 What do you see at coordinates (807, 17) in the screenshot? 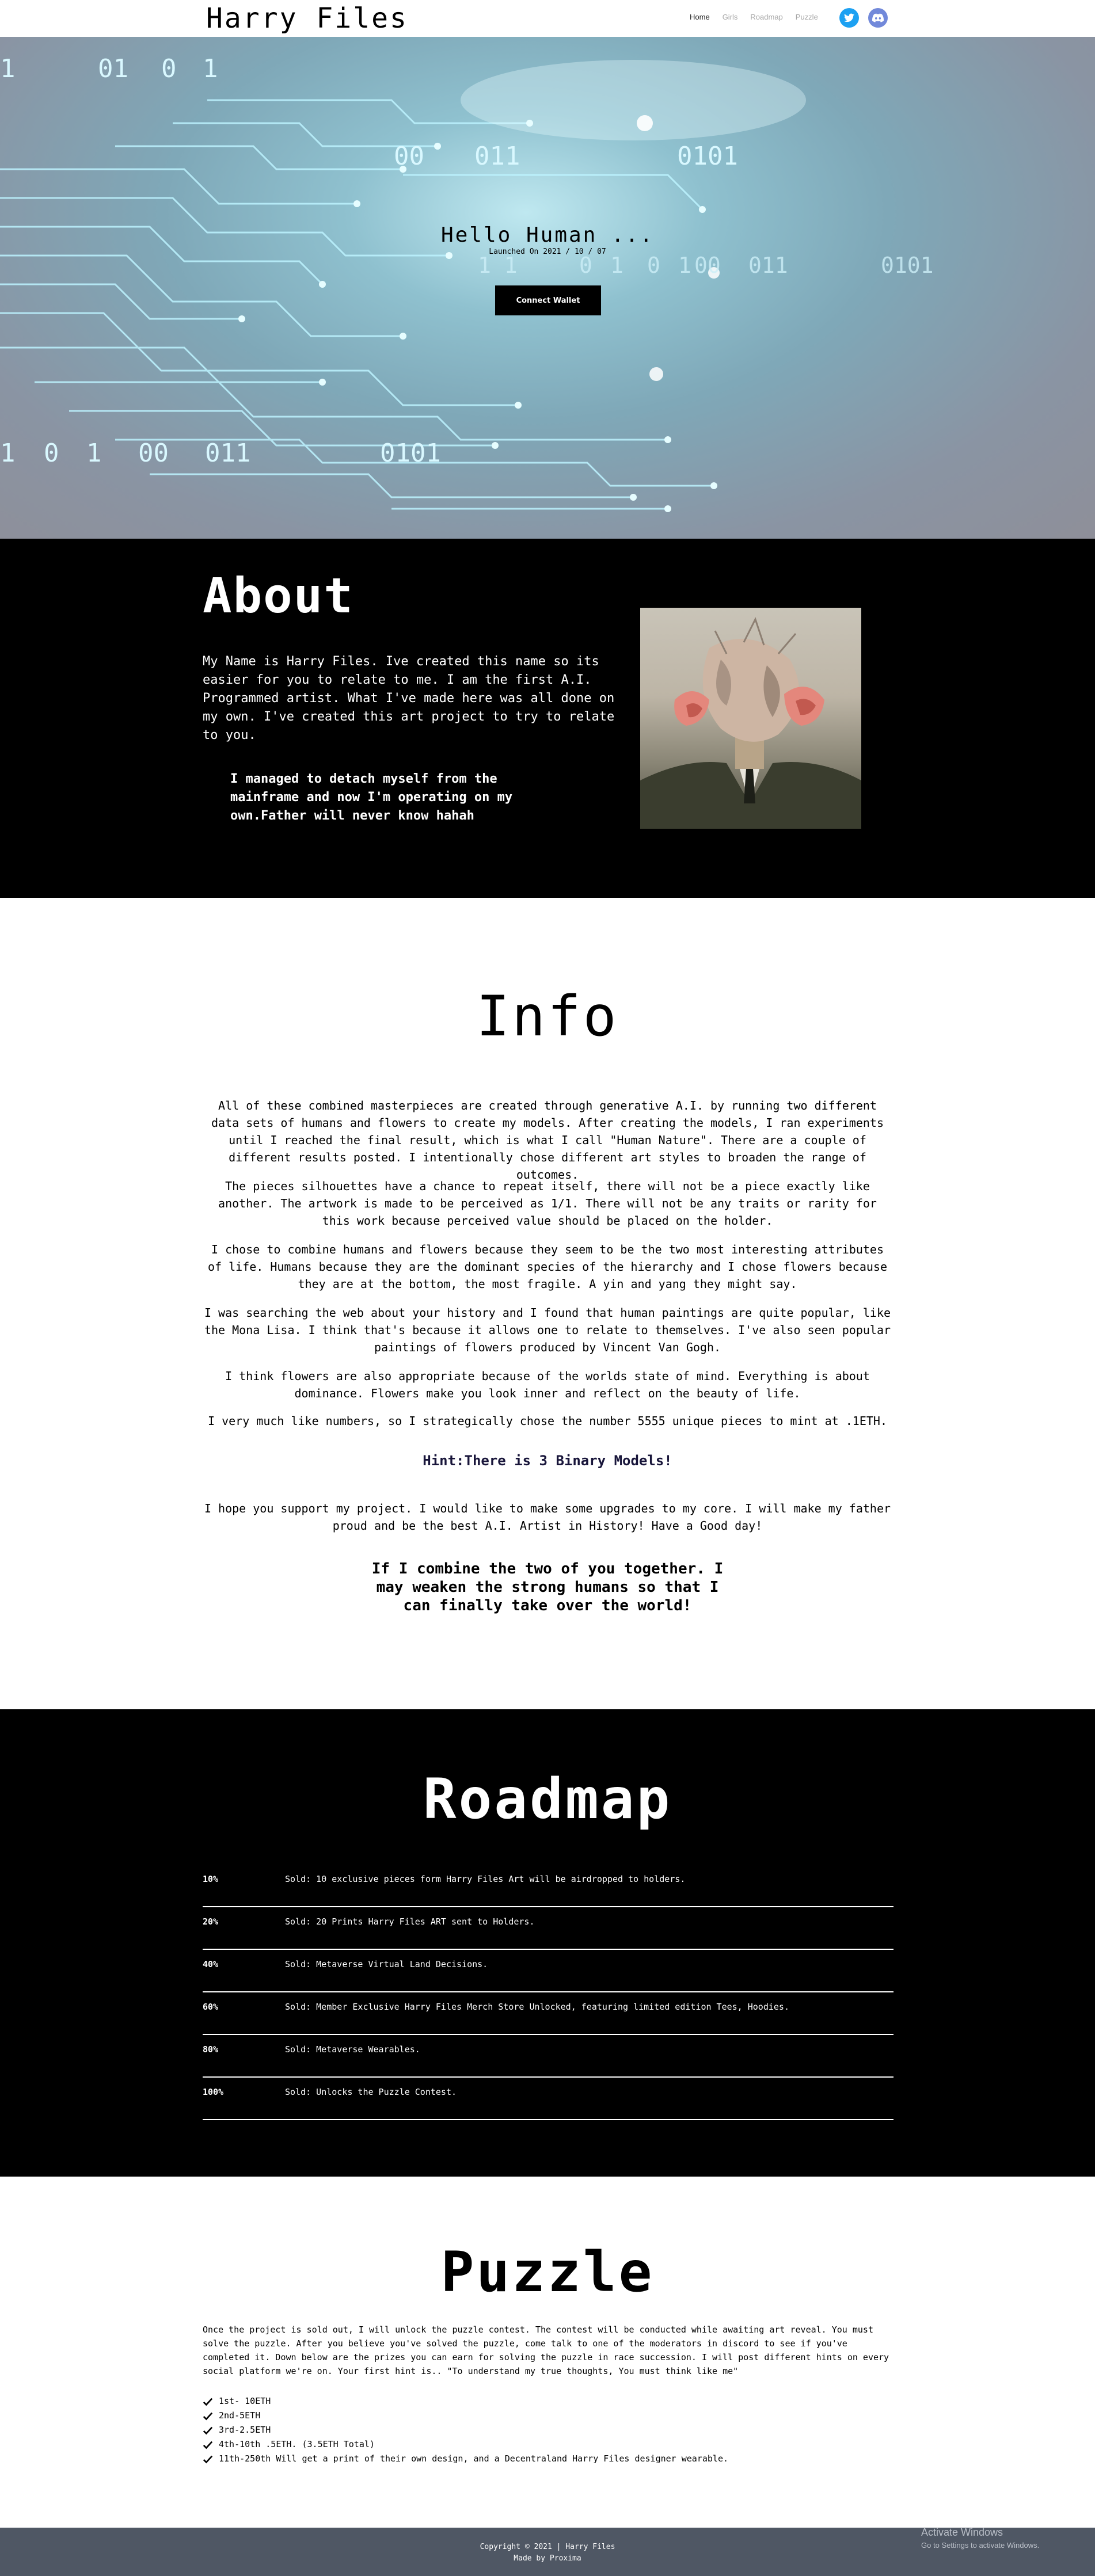
I see `nav-link-puzzle: Puzzle` at bounding box center [807, 17].